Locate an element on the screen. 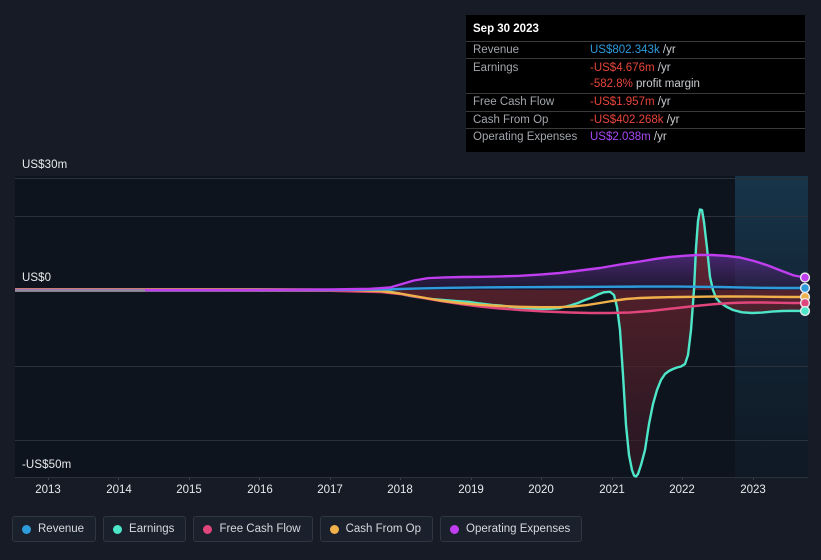 The height and width of the screenshot is (560, 821). tooltip-label-revenue: Revenue is located at coordinates (496, 50).